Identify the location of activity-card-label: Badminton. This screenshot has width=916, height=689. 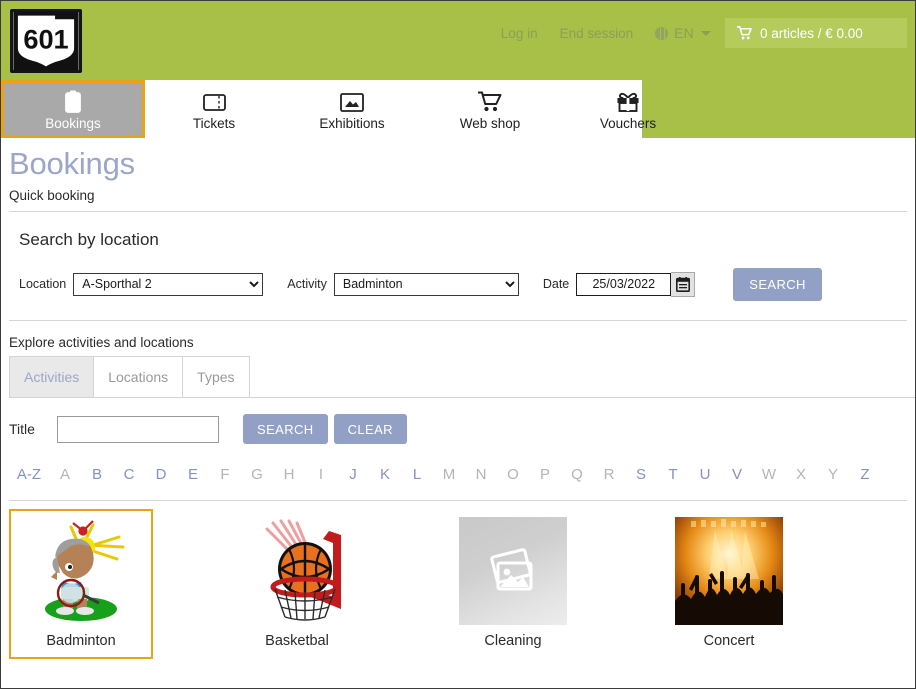
(81, 641).